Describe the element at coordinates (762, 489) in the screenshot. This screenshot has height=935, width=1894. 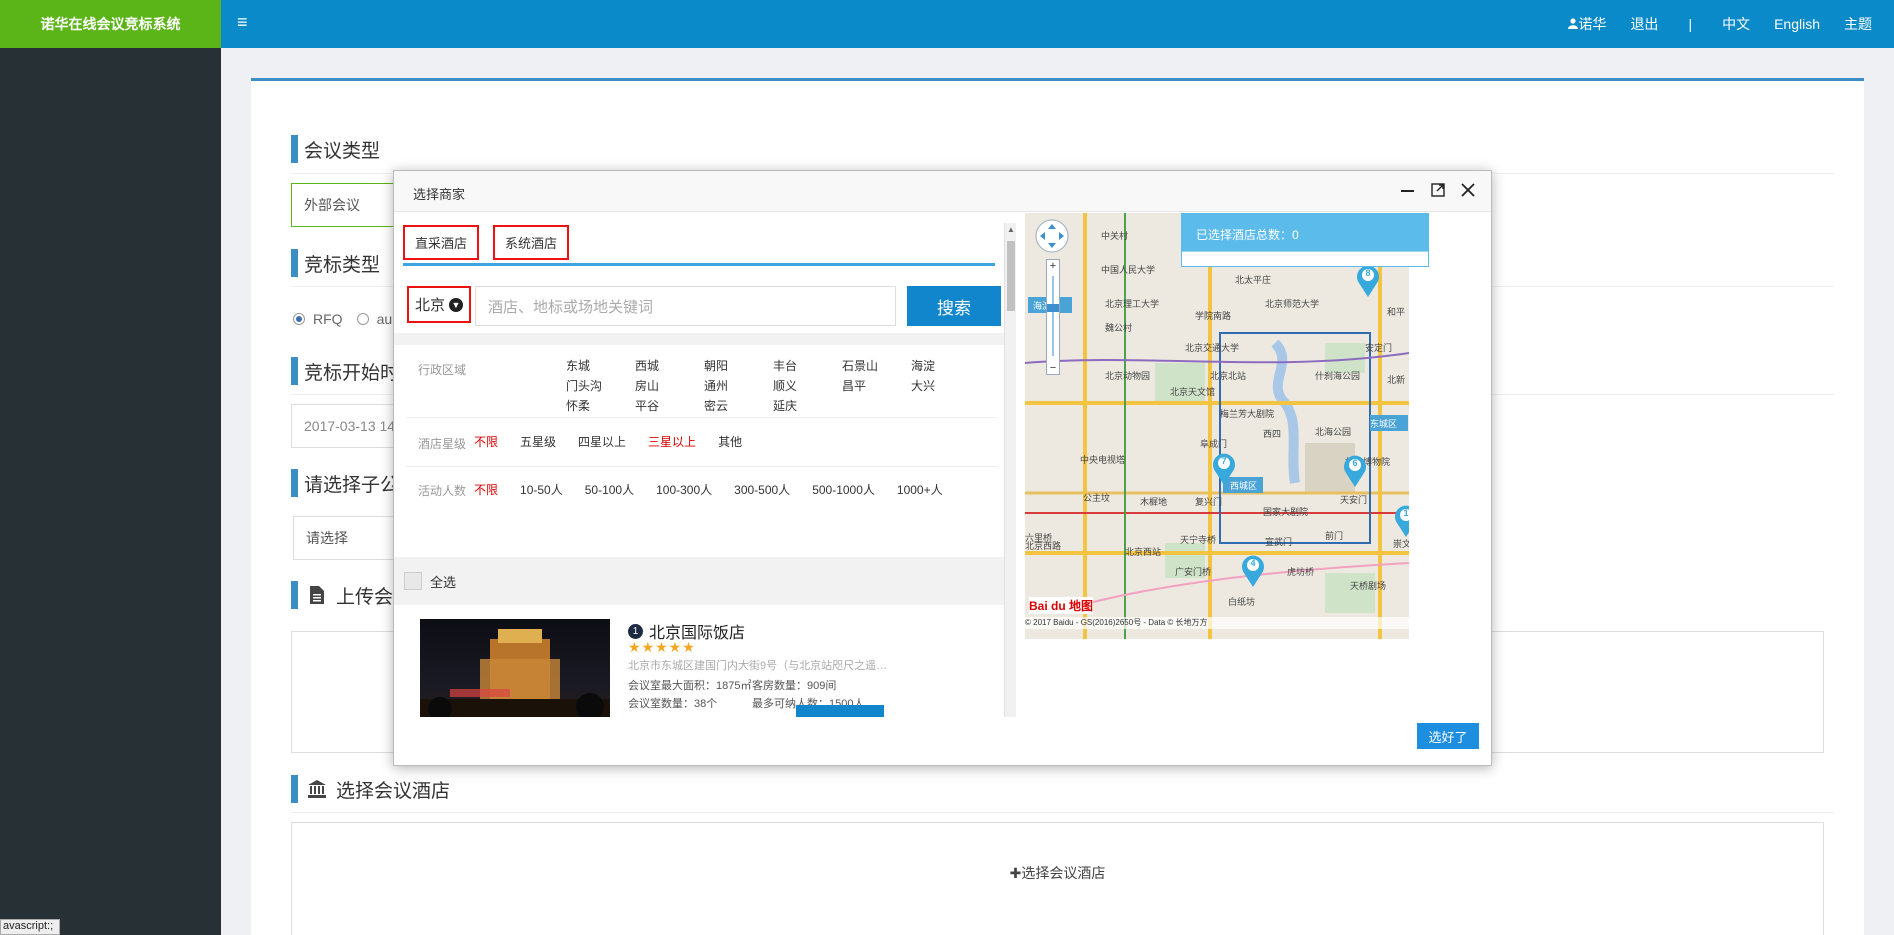
I see `people-option: 300-500人` at that location.